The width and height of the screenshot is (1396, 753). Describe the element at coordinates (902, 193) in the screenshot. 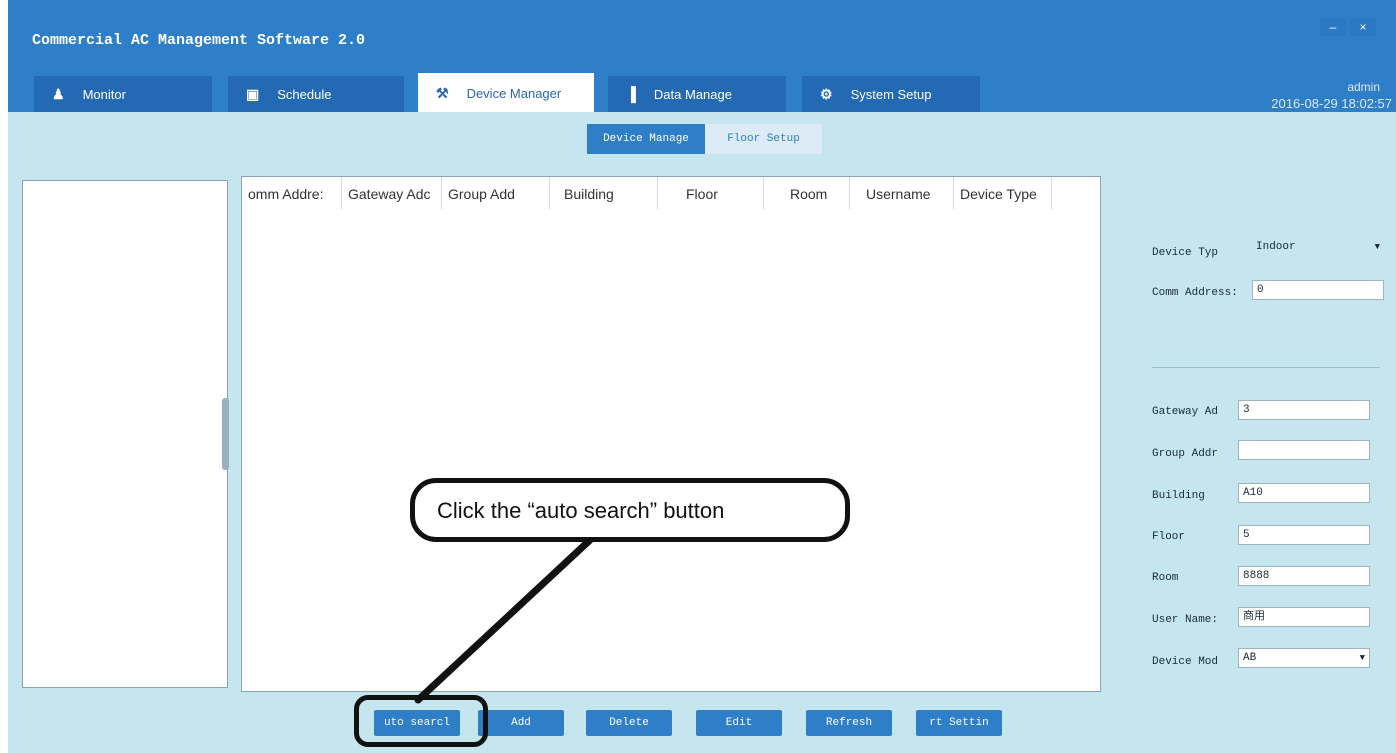

I see `column-header: Username` at that location.